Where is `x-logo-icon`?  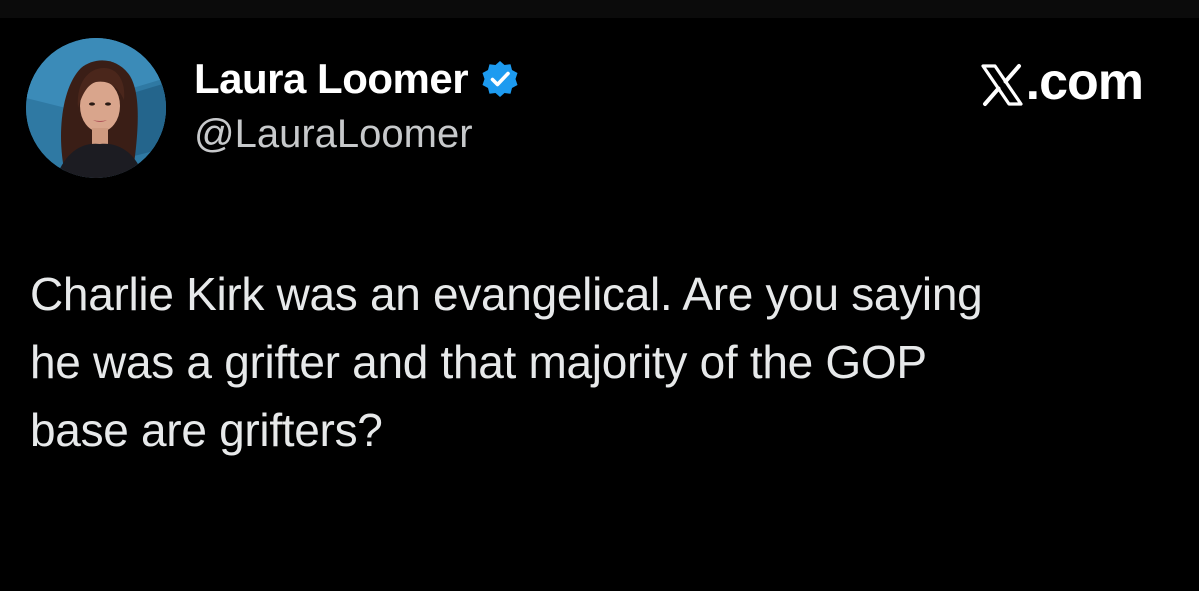
x-logo-icon is located at coordinates (1002, 83).